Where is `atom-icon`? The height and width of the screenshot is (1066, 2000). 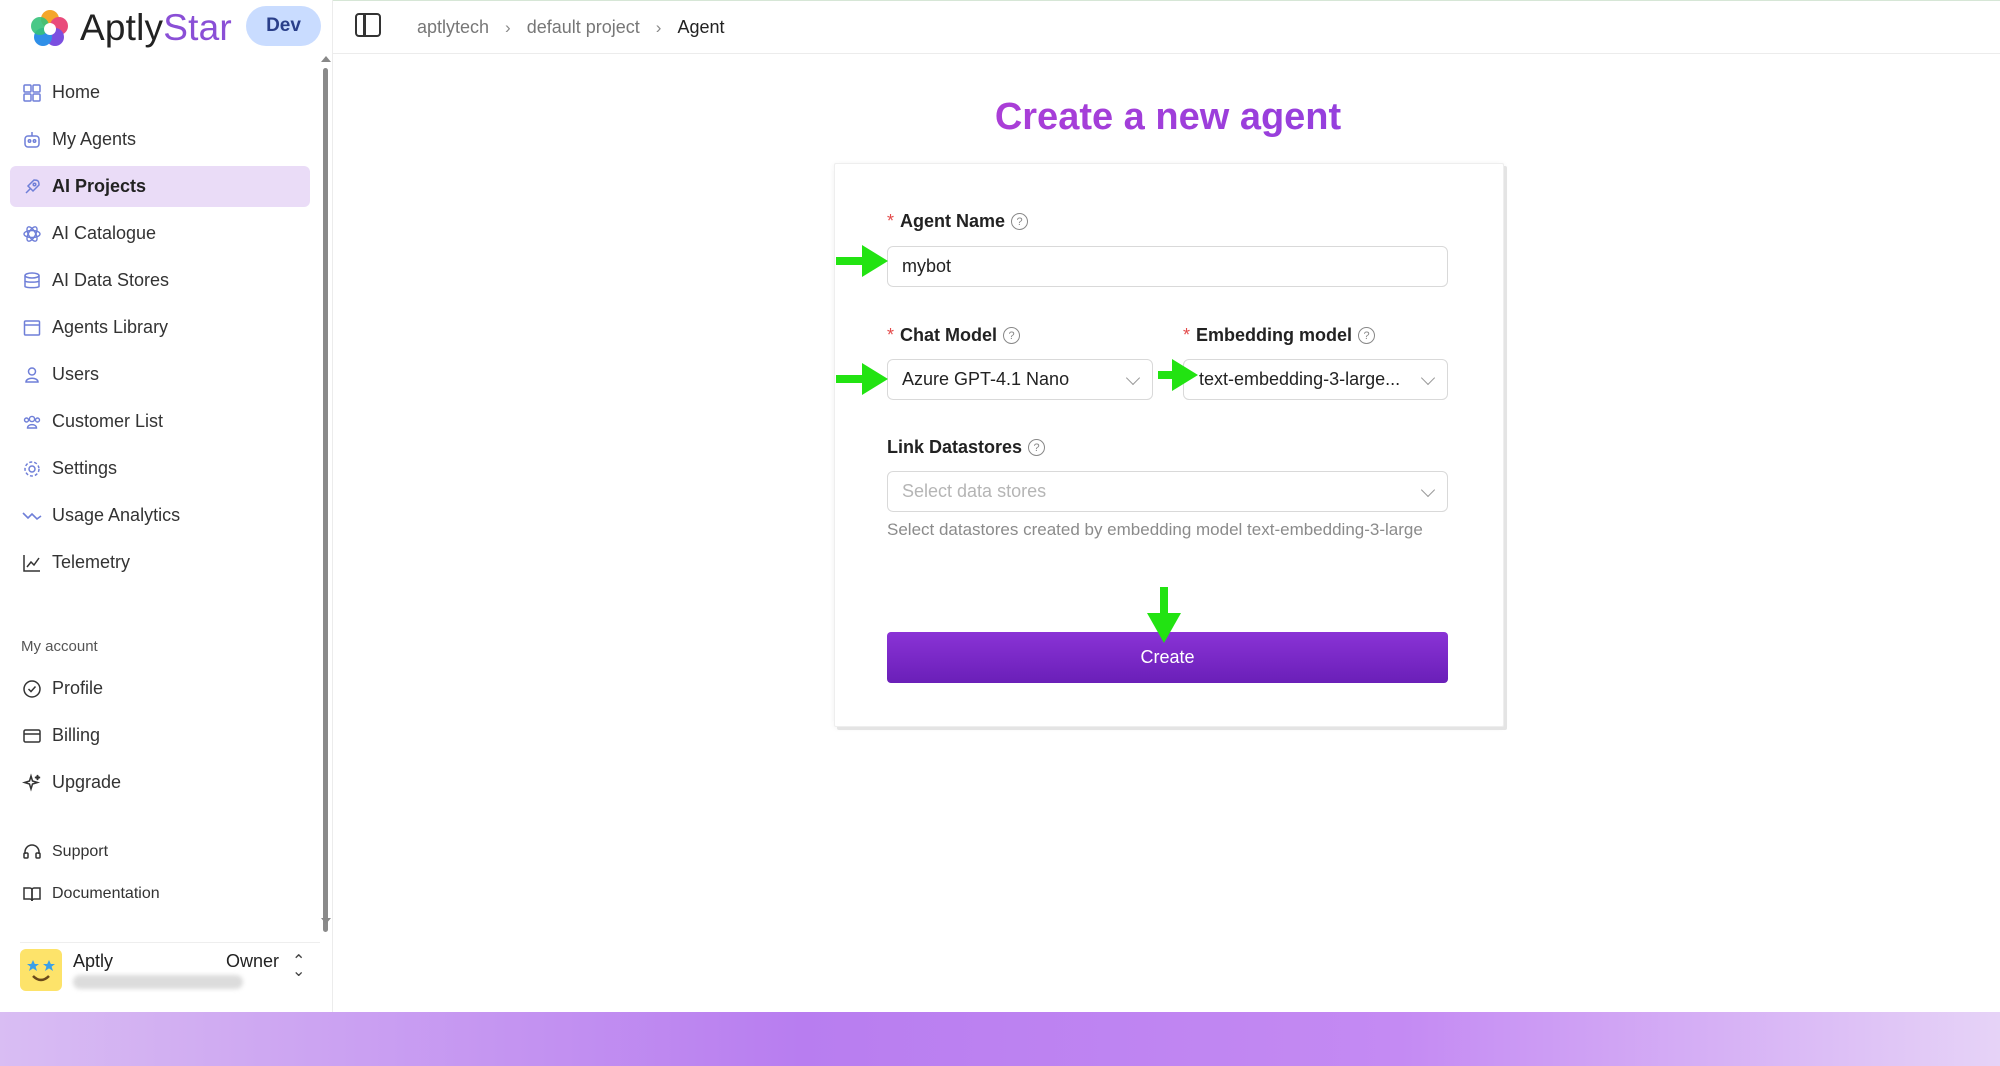 atom-icon is located at coordinates (32, 234).